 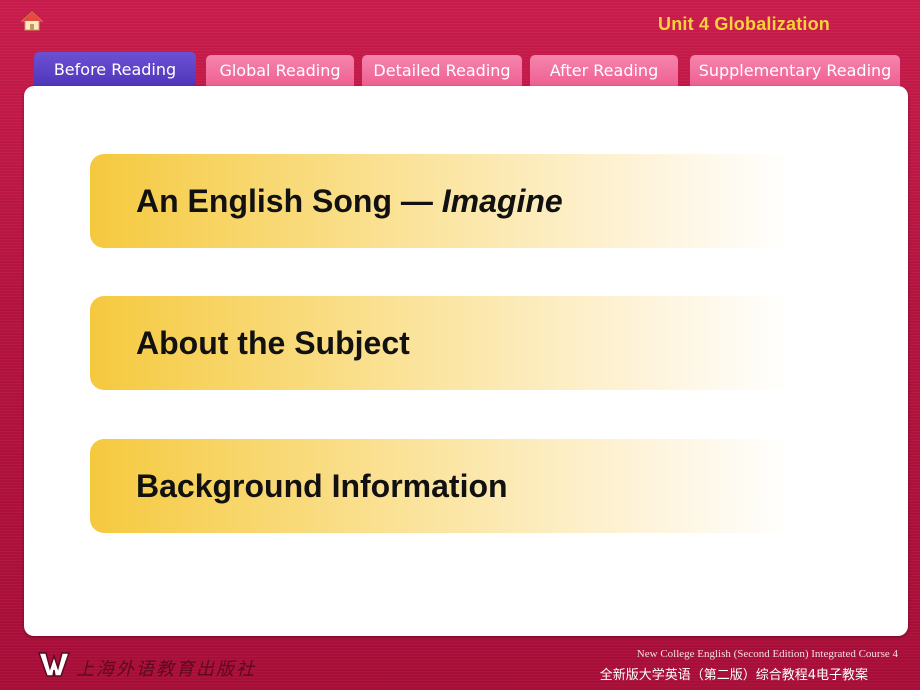 What do you see at coordinates (744, 24) in the screenshot?
I see `unit-title: Unit 4 Globalization` at bounding box center [744, 24].